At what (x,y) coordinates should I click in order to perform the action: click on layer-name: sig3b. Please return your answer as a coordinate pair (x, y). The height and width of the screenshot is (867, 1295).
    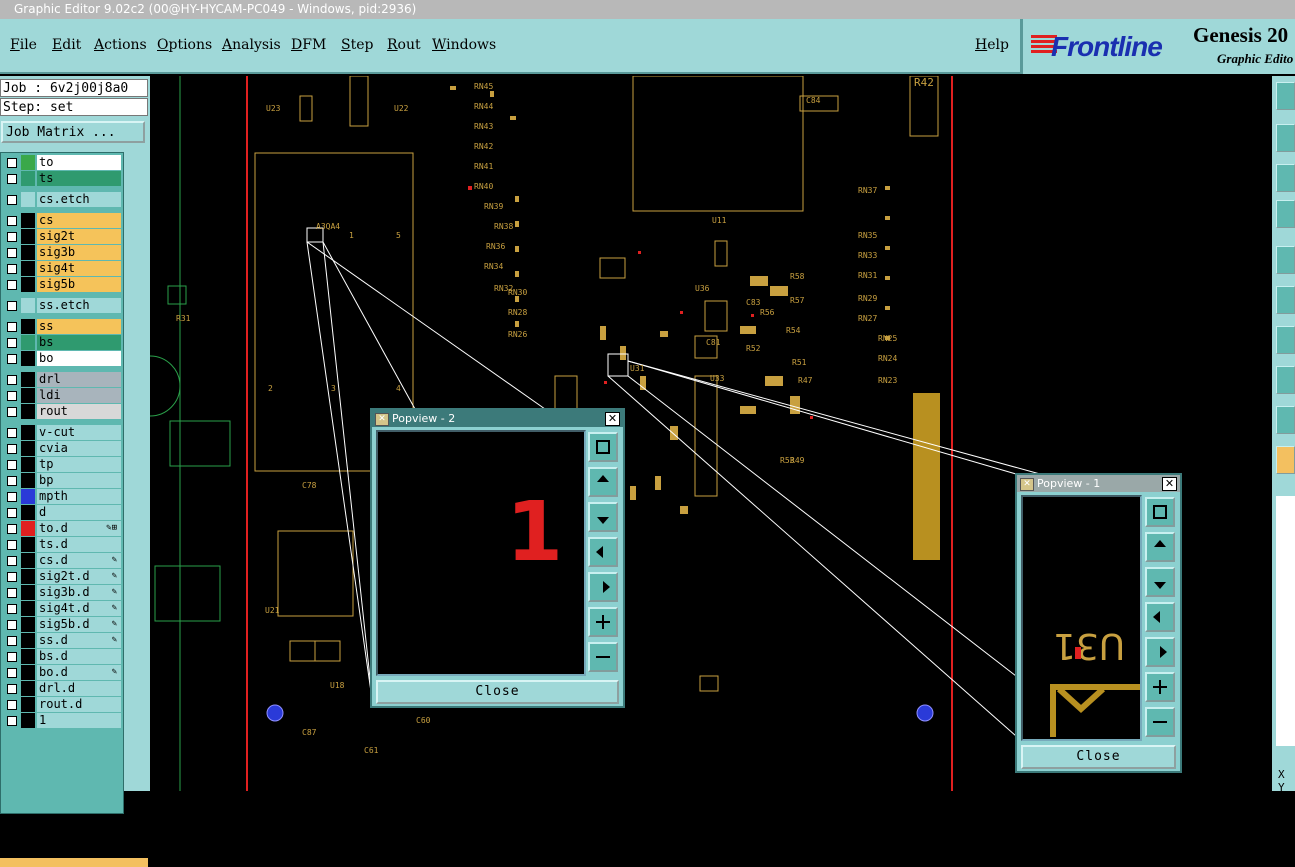
    Looking at the image, I should click on (79, 252).